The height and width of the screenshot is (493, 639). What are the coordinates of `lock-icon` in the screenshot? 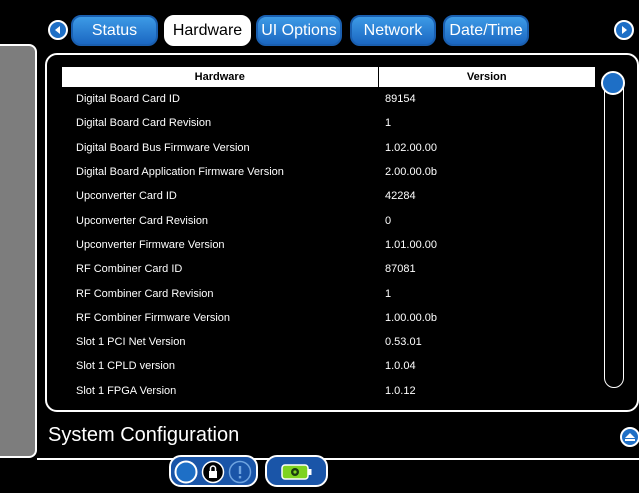 It's located at (213, 472).